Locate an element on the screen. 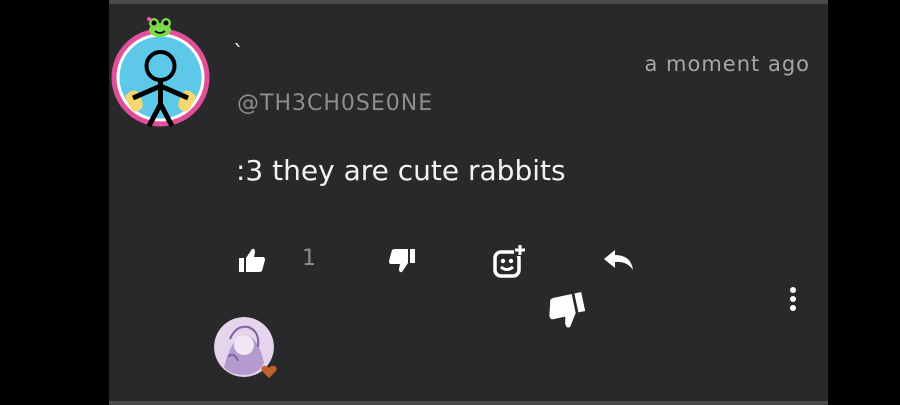 Image resolution: width=900 pixels, height=405 pixels. stick-figure-avatar-icon is located at coordinates (160, 78).